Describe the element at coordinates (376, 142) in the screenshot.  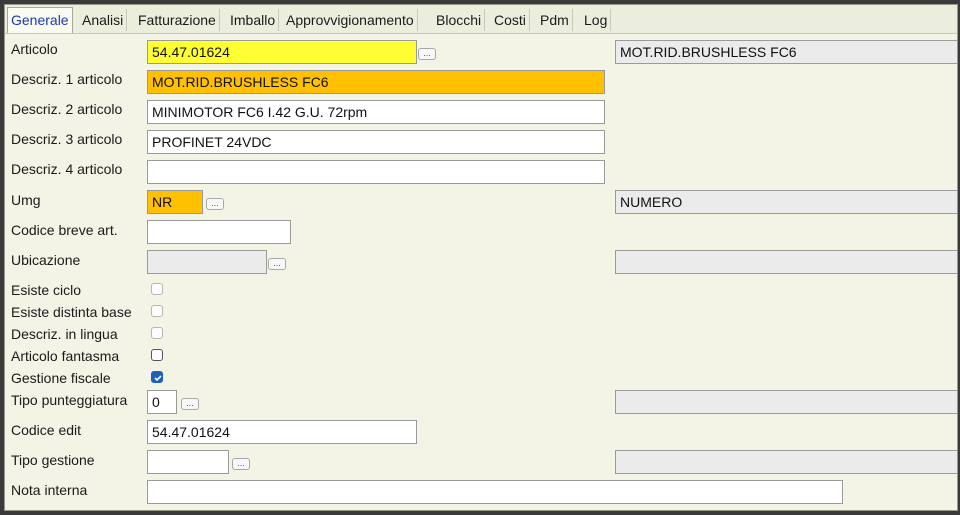
I see `descr3-input: PROFINET 24VDC` at that location.